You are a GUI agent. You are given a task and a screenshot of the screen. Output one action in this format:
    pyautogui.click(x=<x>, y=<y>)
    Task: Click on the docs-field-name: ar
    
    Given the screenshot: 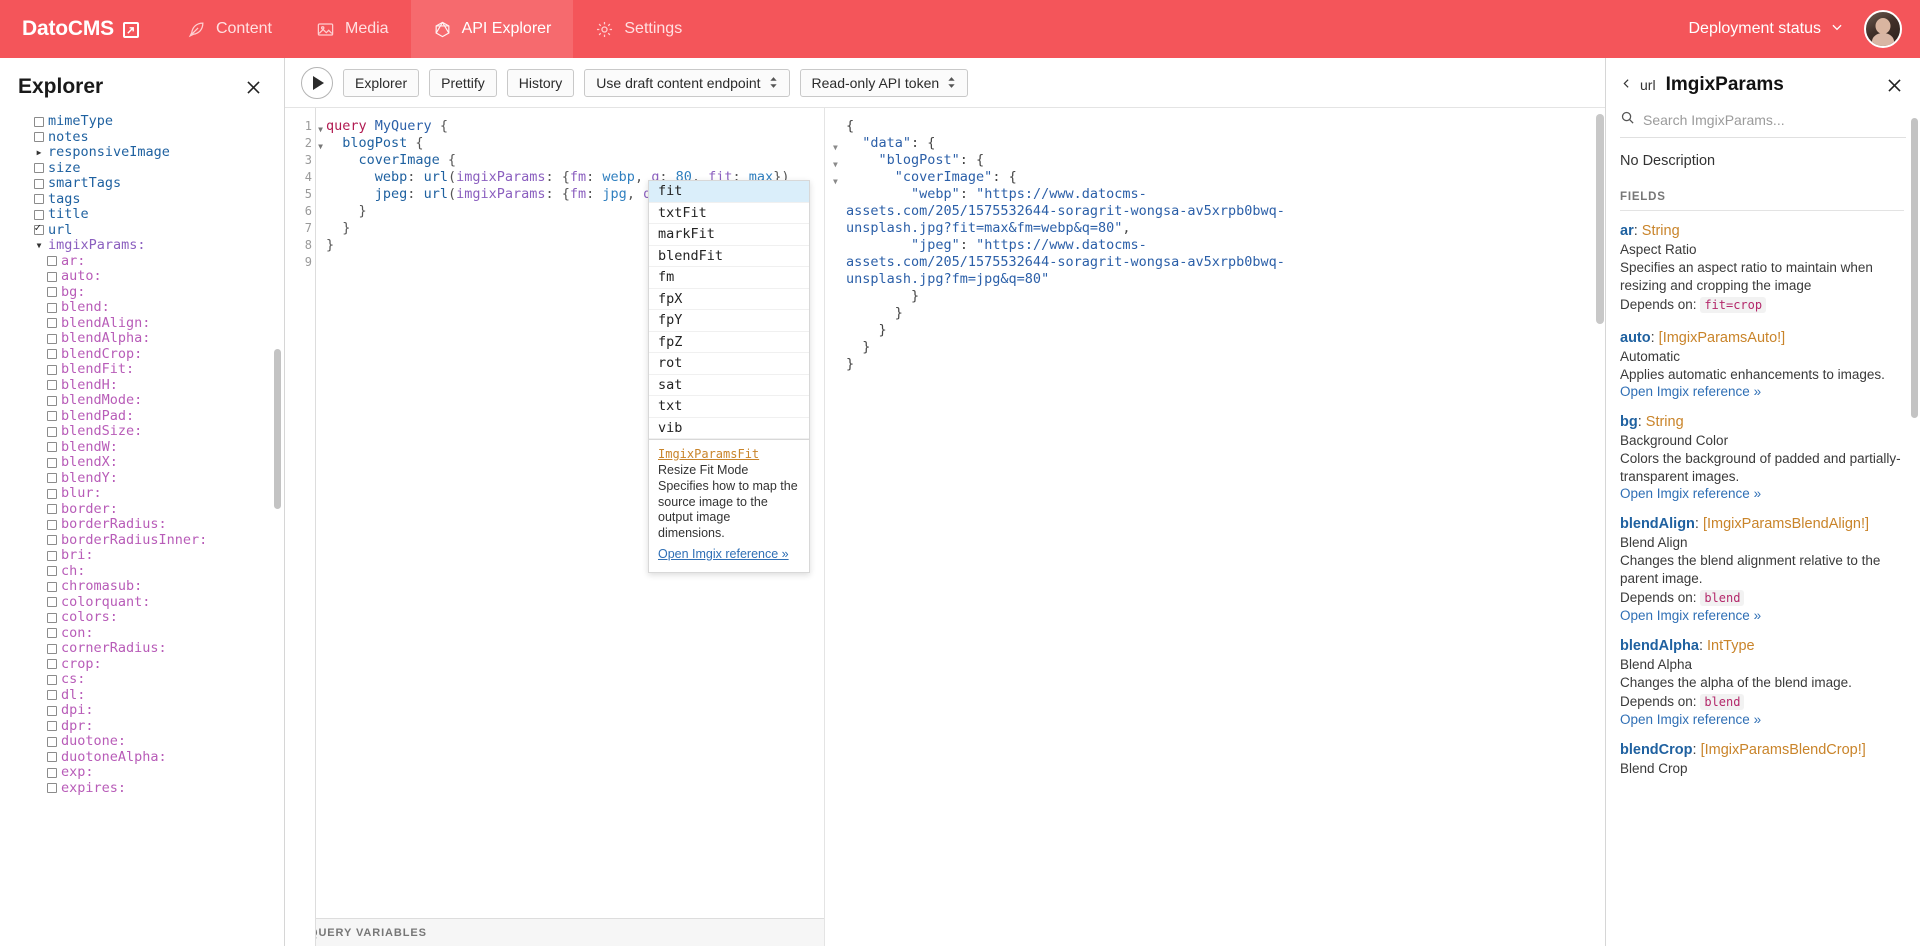 What is the action you would take?
    pyautogui.click(x=1627, y=231)
    